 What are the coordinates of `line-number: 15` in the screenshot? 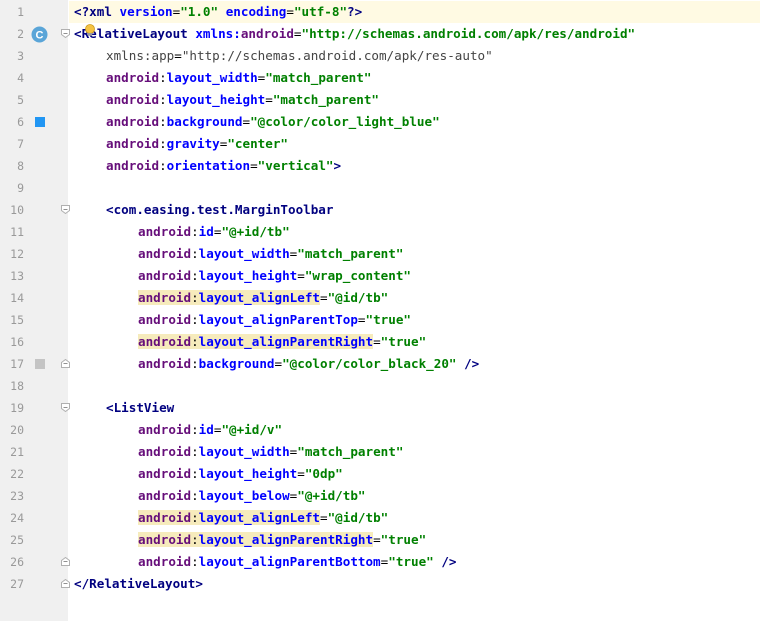 It's located at (12, 320).